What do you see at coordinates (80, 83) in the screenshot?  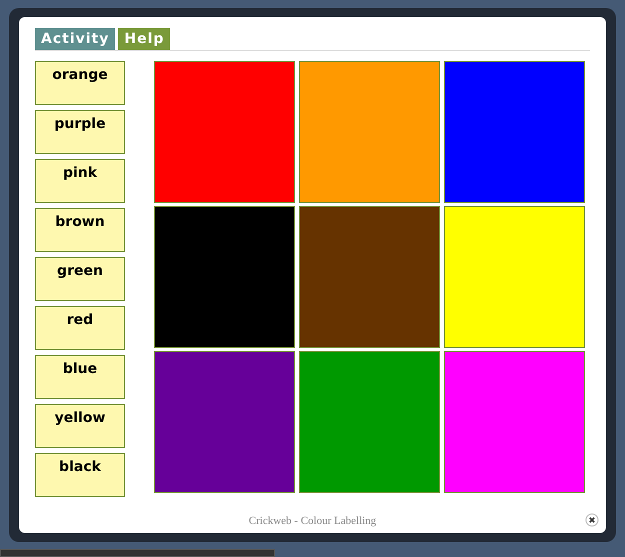 I see `colour-label-card: orange` at bounding box center [80, 83].